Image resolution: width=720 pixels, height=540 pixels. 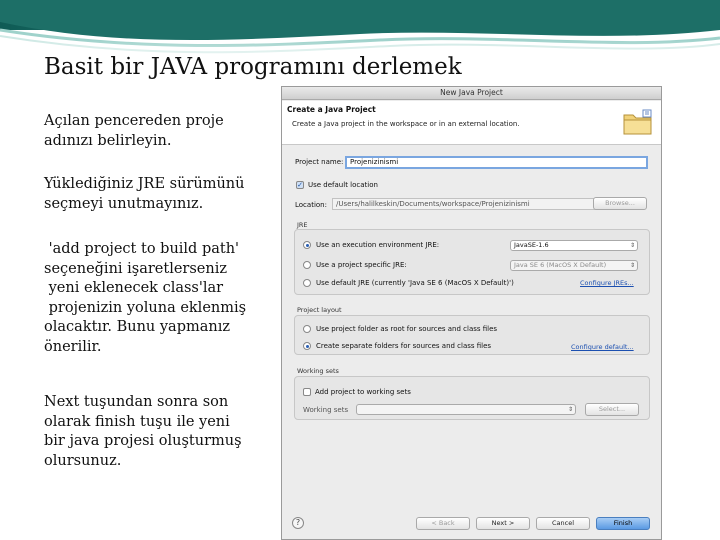 I want to click on text-line: Açılan pencereden proje, so click(x=134, y=121).